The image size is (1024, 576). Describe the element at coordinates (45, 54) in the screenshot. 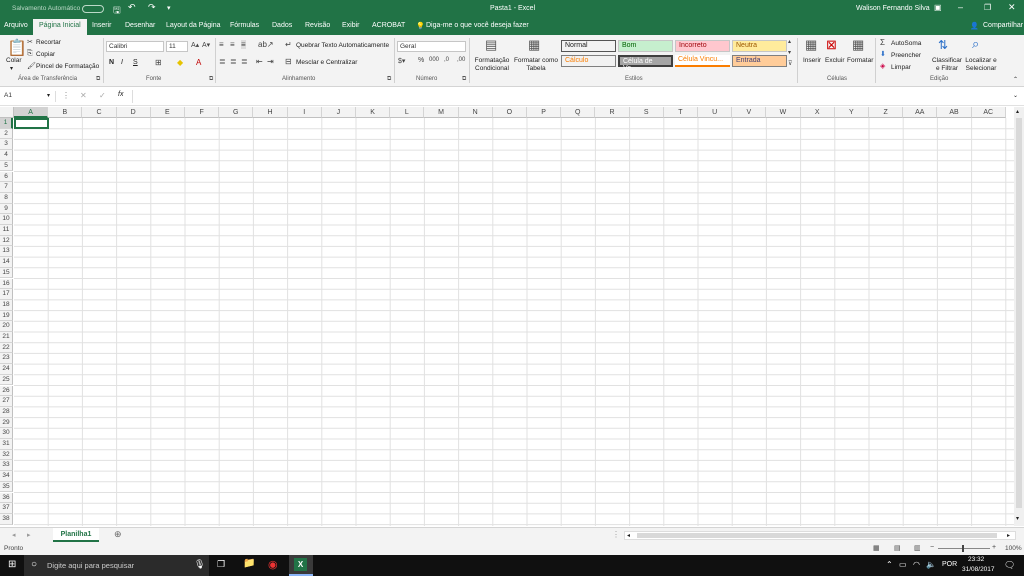

I see `copy-button: Copiar` at that location.